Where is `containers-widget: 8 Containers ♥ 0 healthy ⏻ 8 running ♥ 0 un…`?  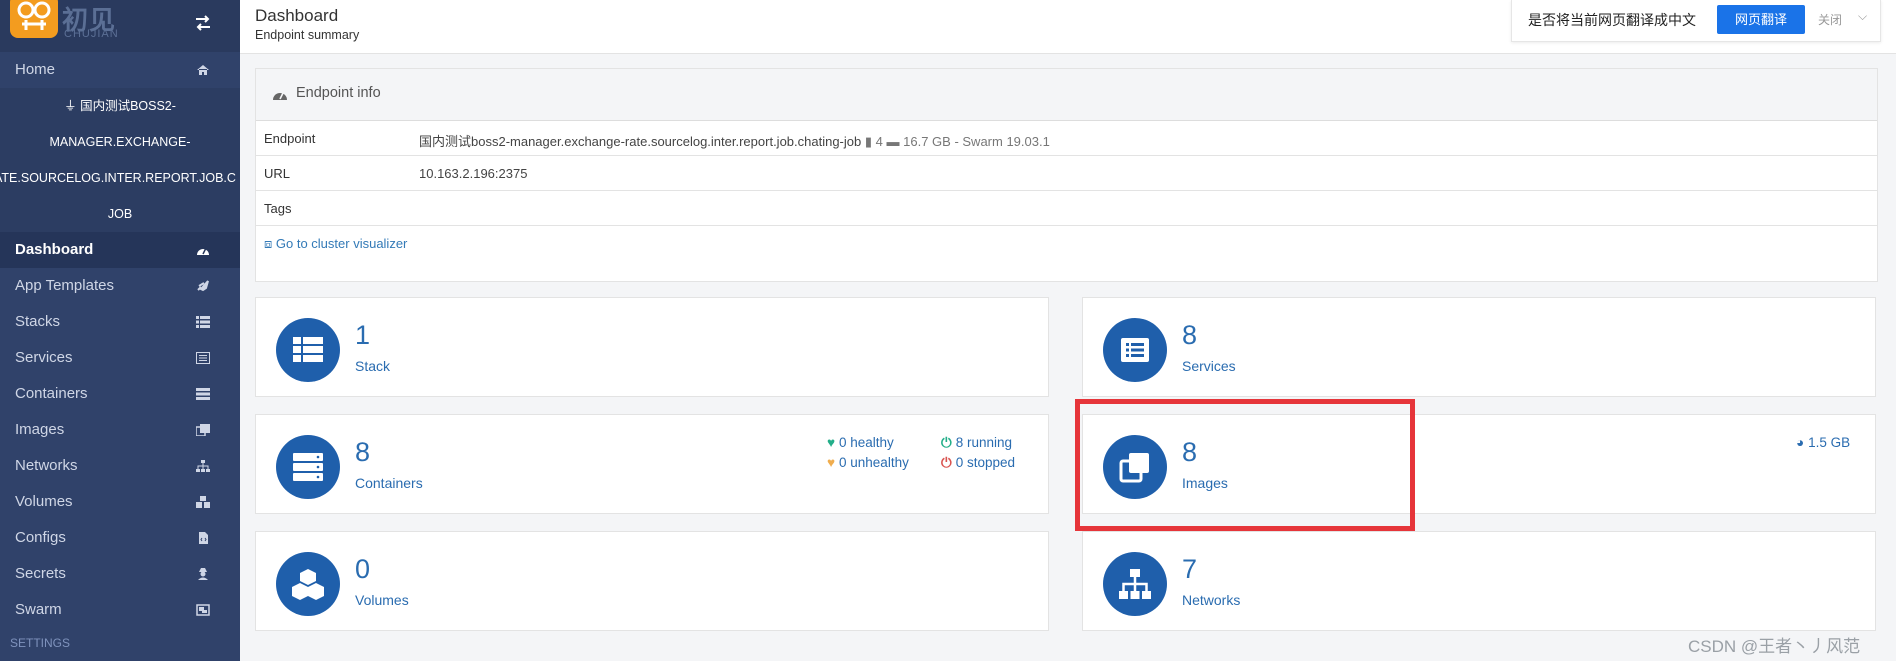
containers-widget: 8 Containers ♥ 0 healthy ⏻ 8 running ♥ 0 un… is located at coordinates (652, 464).